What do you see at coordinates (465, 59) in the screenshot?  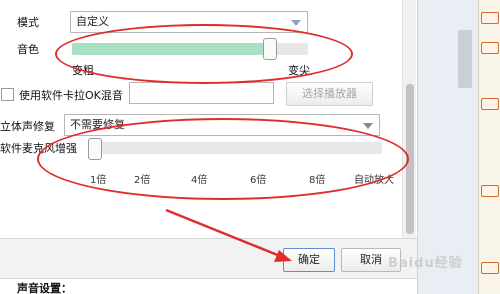 I see `background-scroll-handle` at bounding box center [465, 59].